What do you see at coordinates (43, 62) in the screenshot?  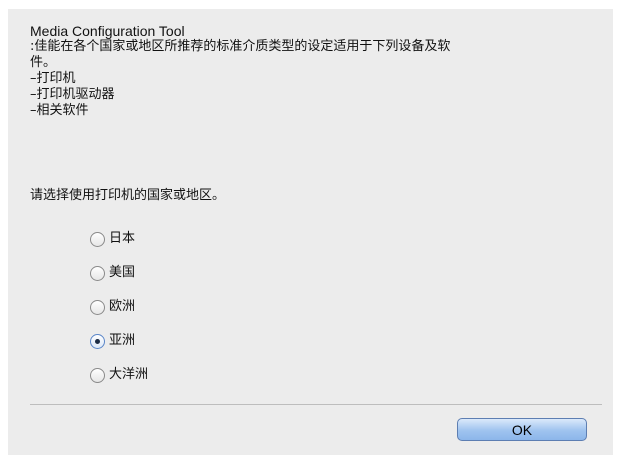 I see `description-line: 件。` at bounding box center [43, 62].